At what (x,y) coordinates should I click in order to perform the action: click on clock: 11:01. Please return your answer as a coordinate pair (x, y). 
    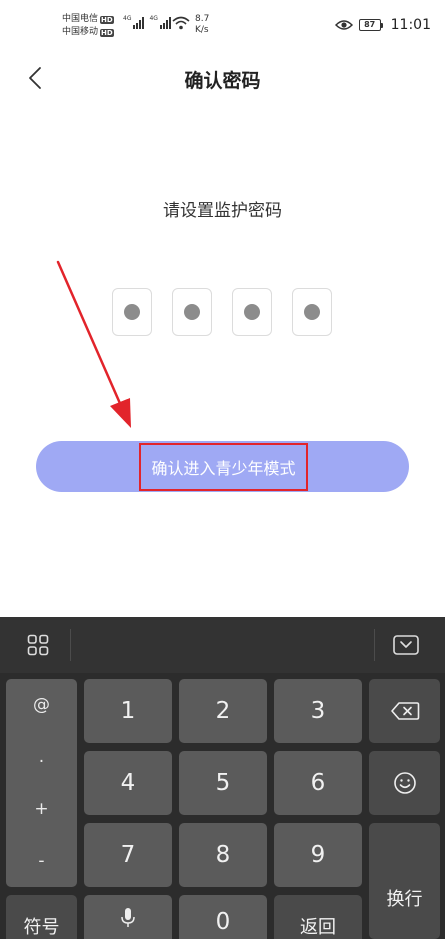
    Looking at the image, I should click on (410, 25).